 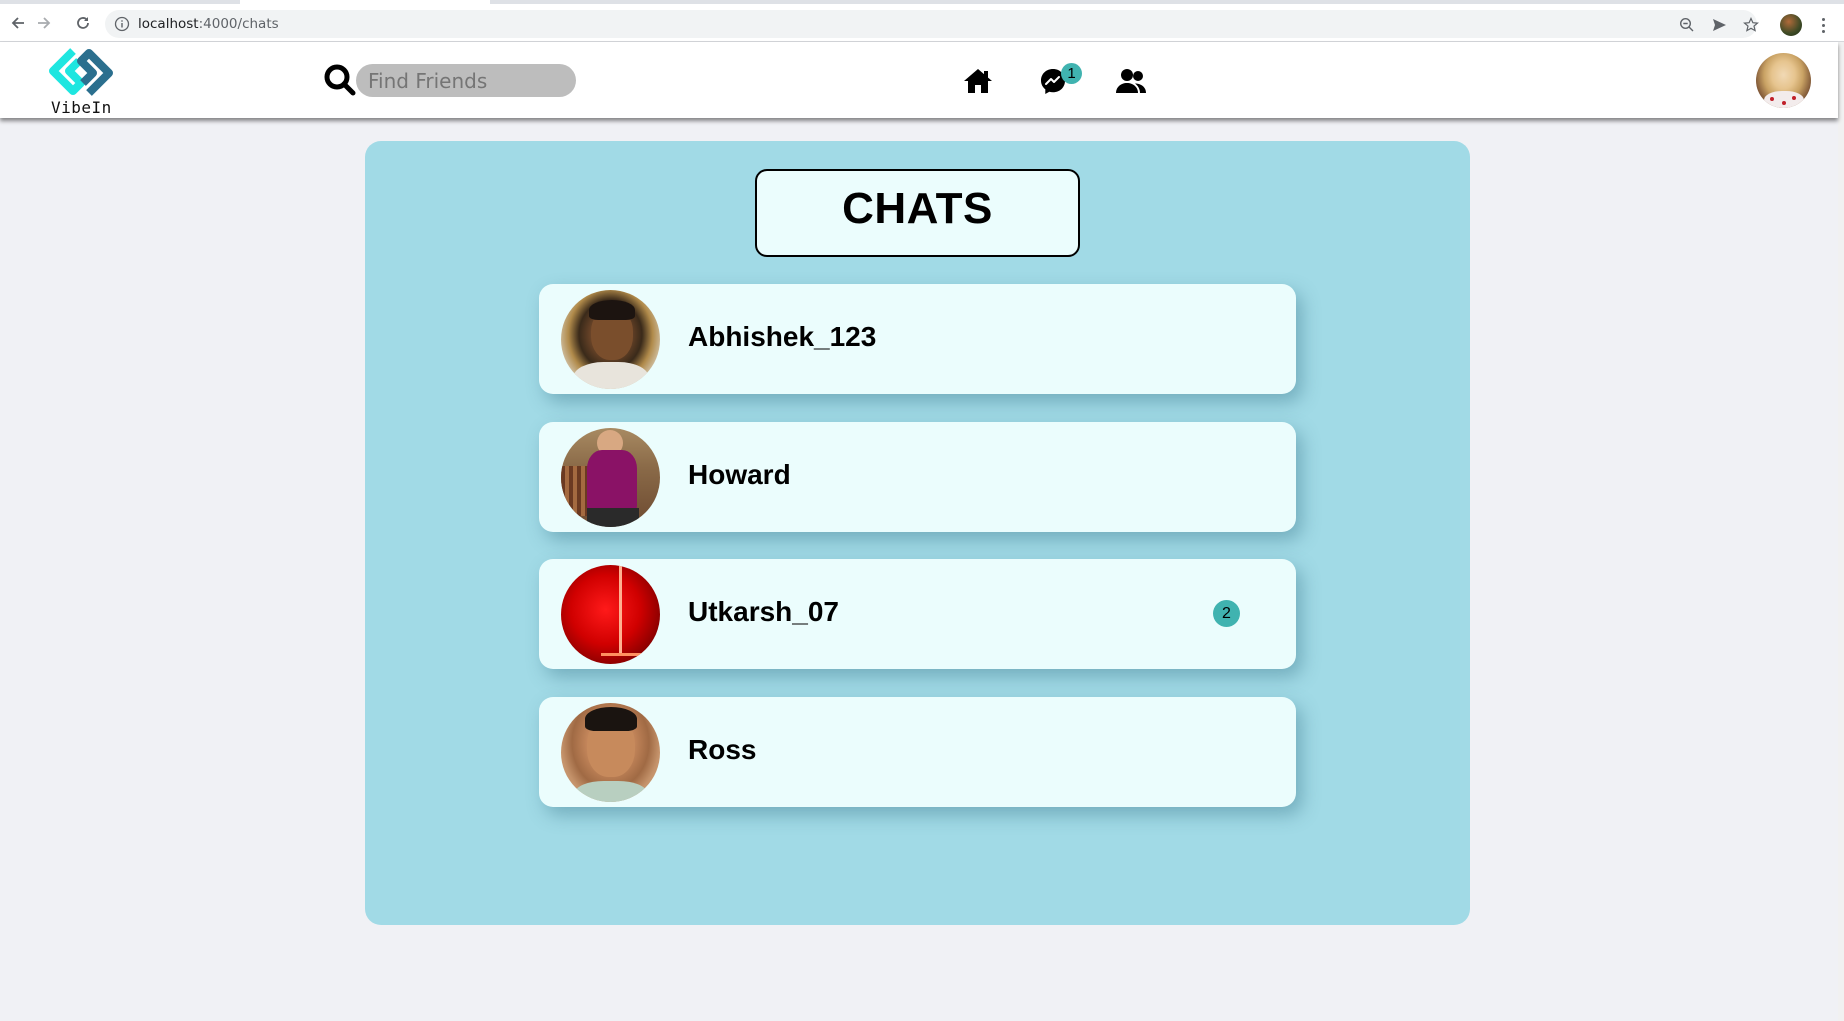 I want to click on page-scrollbar, so click(x=1841, y=531).